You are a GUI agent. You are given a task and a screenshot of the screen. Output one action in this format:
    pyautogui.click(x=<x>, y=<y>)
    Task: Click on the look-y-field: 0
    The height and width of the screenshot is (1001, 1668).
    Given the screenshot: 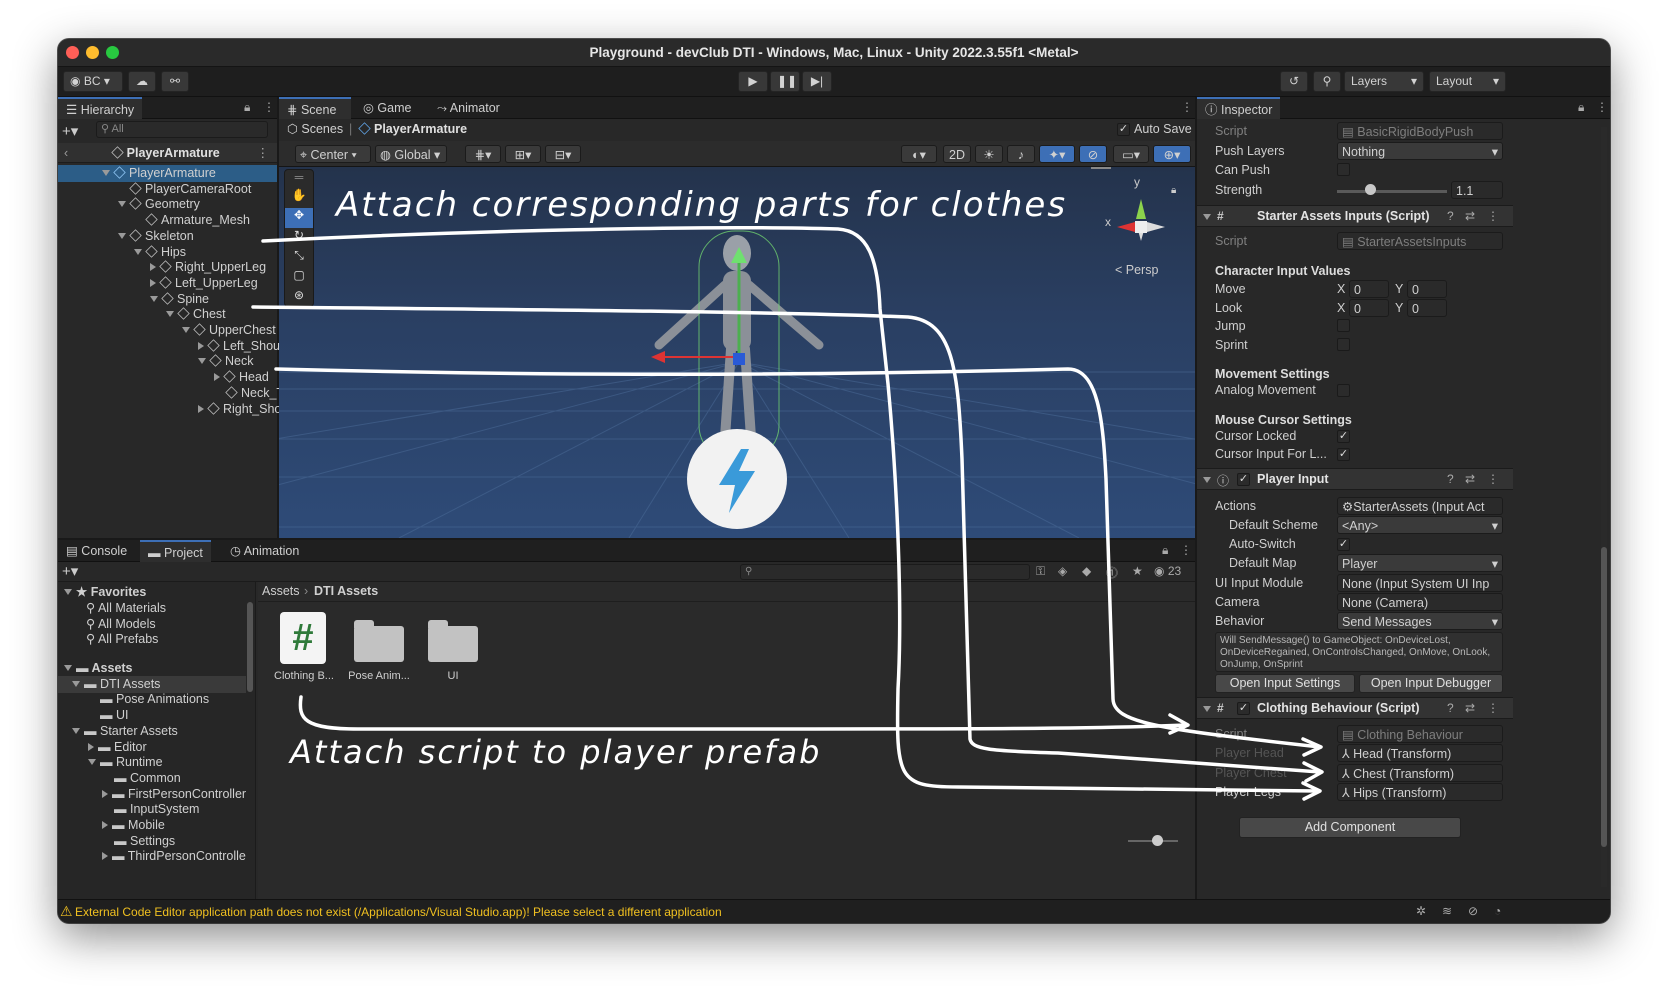 What is the action you would take?
    pyautogui.click(x=1427, y=308)
    